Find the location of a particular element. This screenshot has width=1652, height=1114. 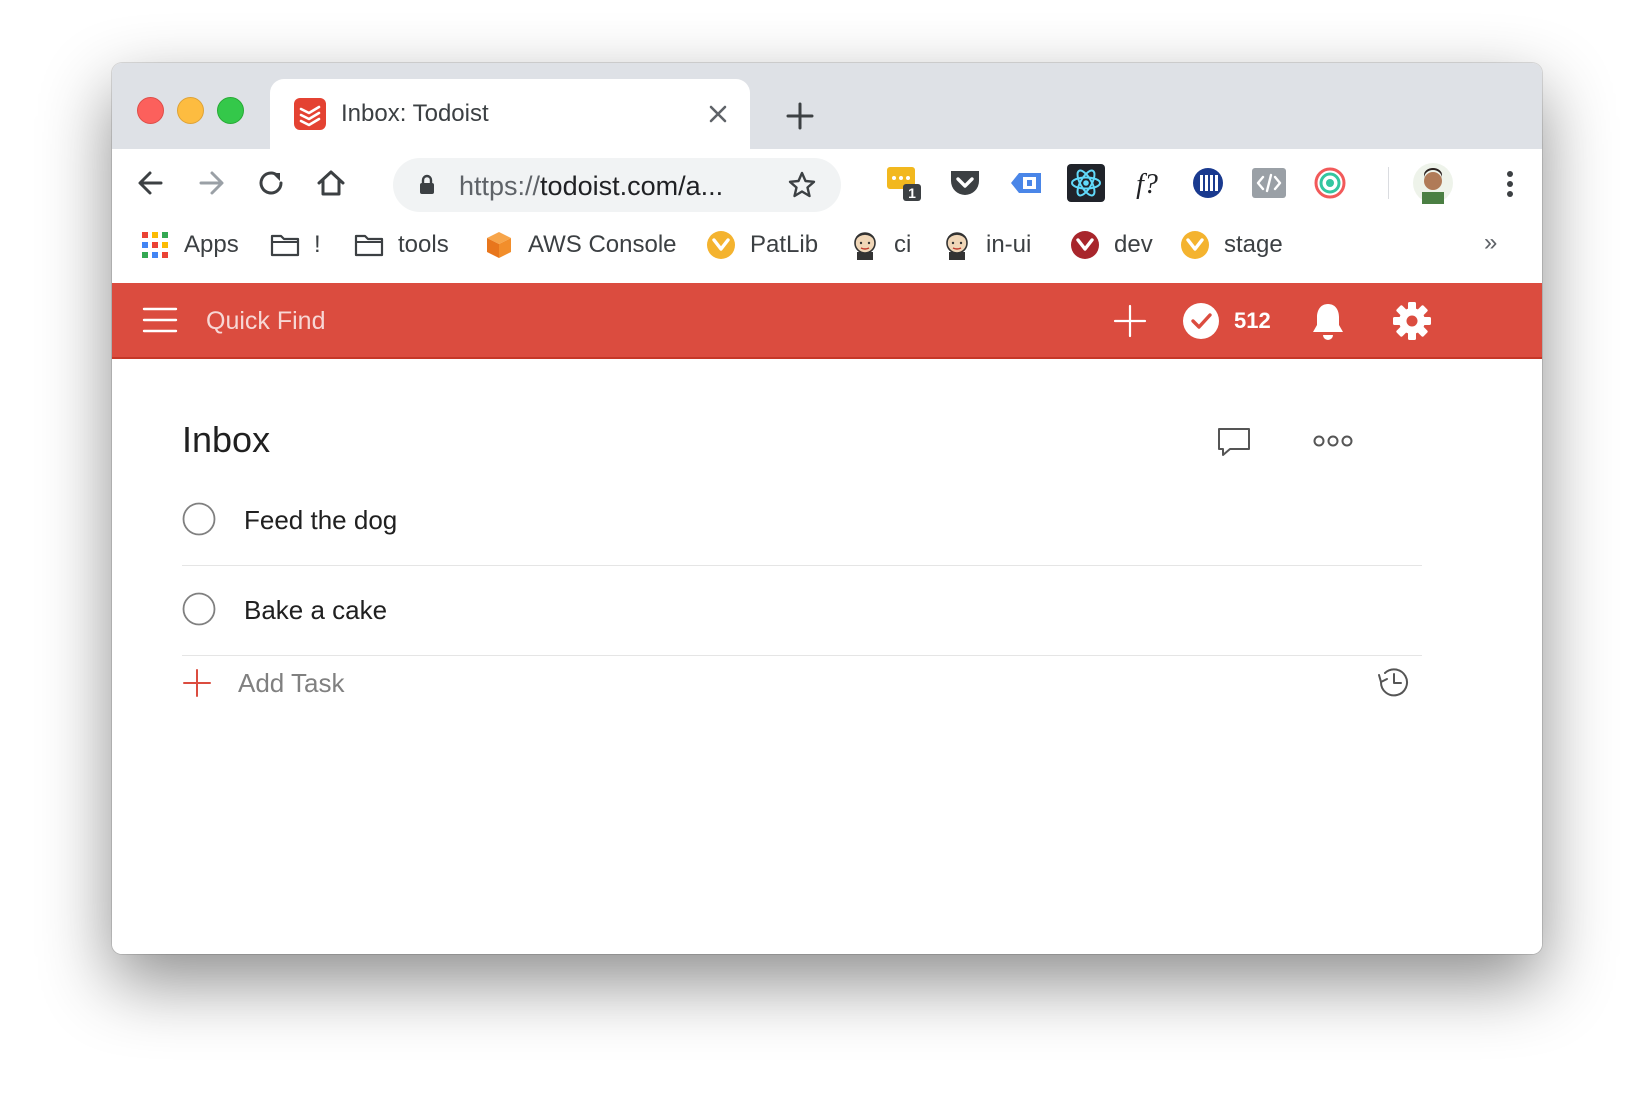

react-devtools-icon is located at coordinates (1086, 183).